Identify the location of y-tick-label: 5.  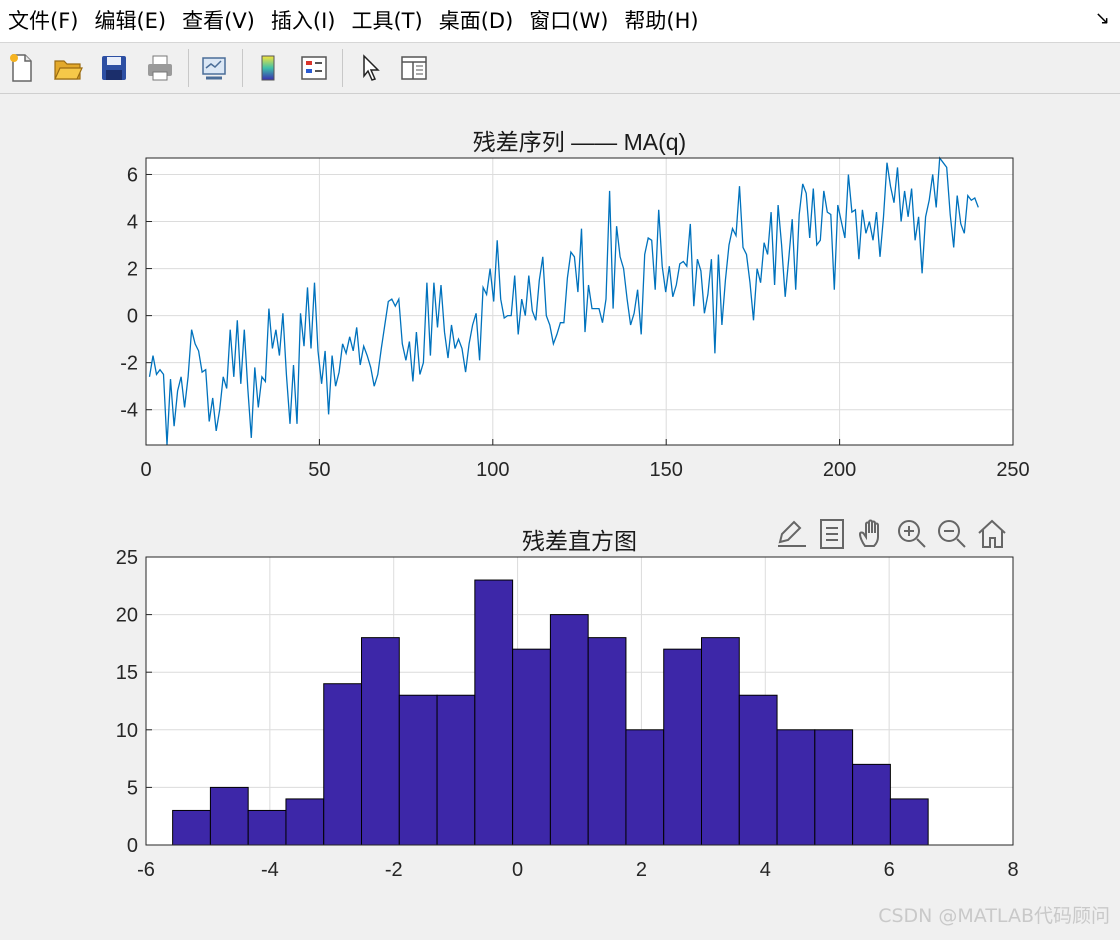
(132, 788).